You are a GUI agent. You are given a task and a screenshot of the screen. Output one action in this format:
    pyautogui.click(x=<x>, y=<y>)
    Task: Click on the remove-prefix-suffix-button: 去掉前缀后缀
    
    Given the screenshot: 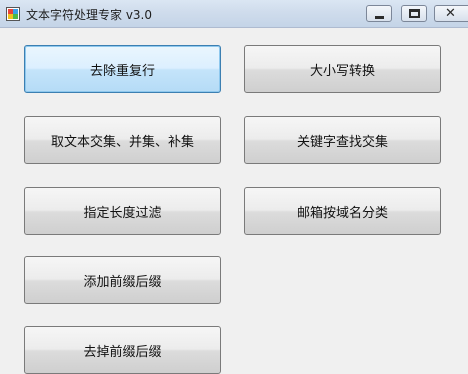 What is the action you would take?
    pyautogui.click(x=122, y=350)
    